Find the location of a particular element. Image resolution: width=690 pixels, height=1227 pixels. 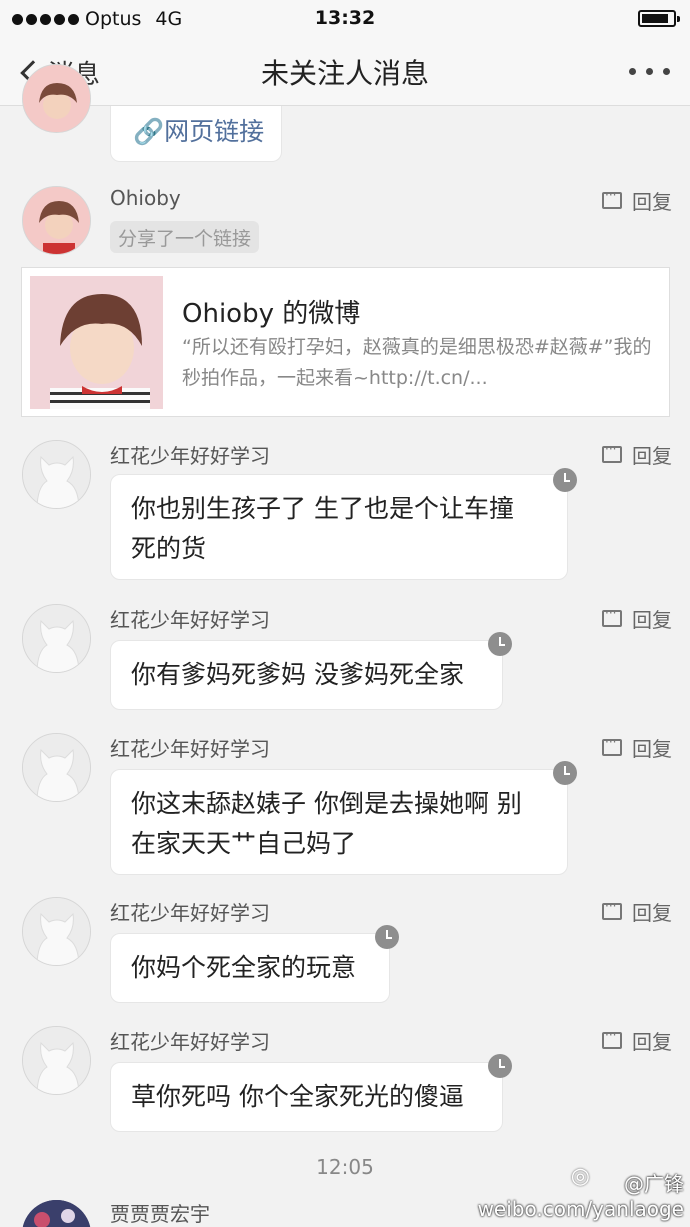

message-bubble: 你妈个死全家的玩意 is located at coordinates (250, 968).